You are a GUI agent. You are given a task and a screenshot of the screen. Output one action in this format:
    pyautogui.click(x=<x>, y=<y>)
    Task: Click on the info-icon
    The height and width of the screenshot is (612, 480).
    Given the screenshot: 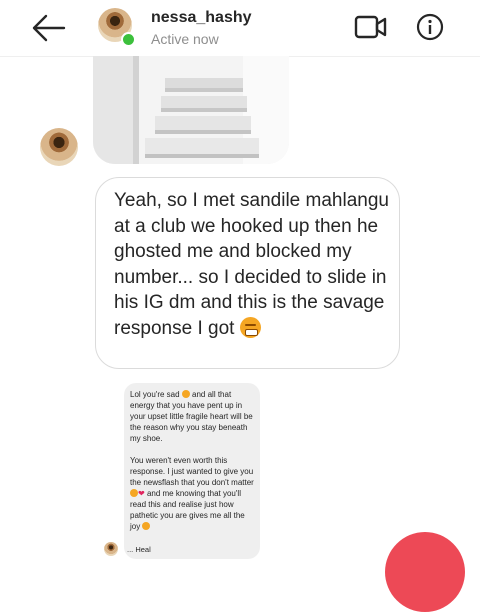 What is the action you would take?
    pyautogui.click(x=430, y=27)
    